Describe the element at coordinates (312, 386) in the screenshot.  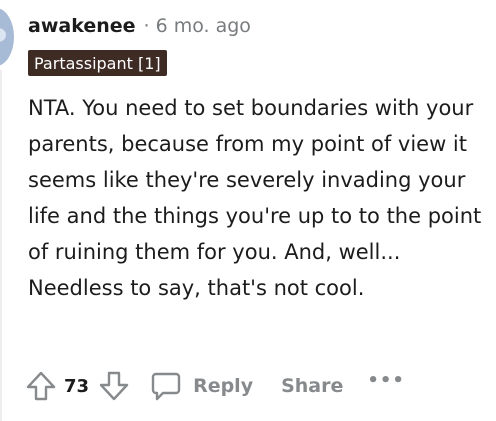
I see `share-button: Share` at that location.